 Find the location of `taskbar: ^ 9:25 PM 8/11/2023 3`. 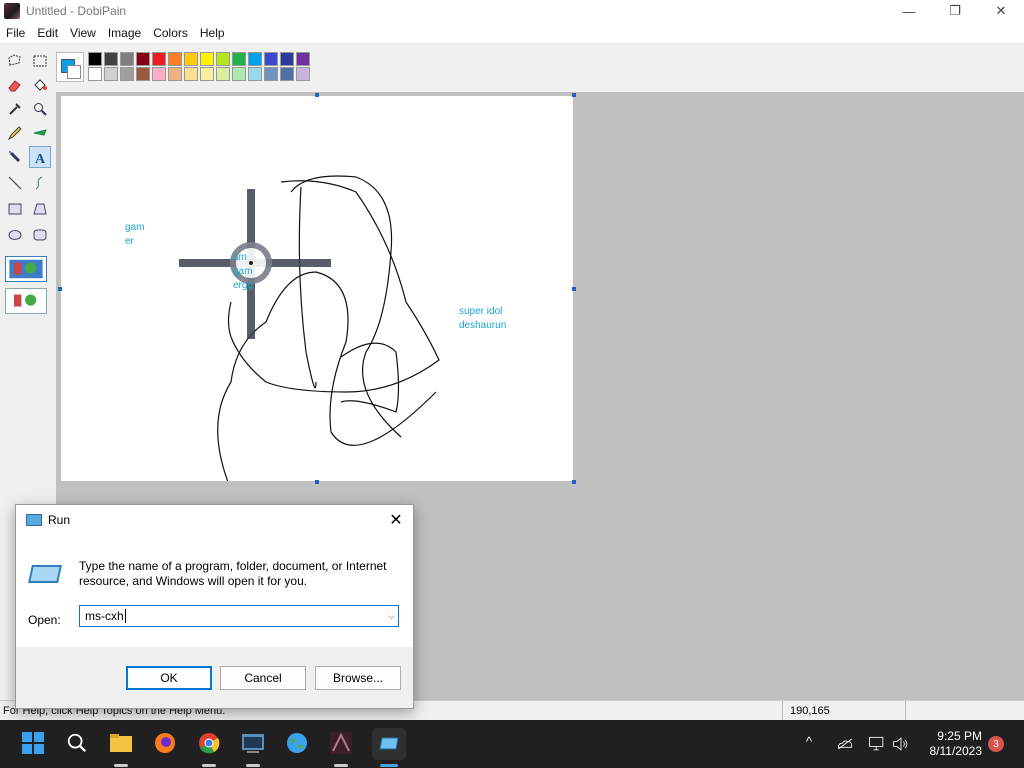

taskbar: ^ 9:25 PM 8/11/2023 3 is located at coordinates (512, 744).